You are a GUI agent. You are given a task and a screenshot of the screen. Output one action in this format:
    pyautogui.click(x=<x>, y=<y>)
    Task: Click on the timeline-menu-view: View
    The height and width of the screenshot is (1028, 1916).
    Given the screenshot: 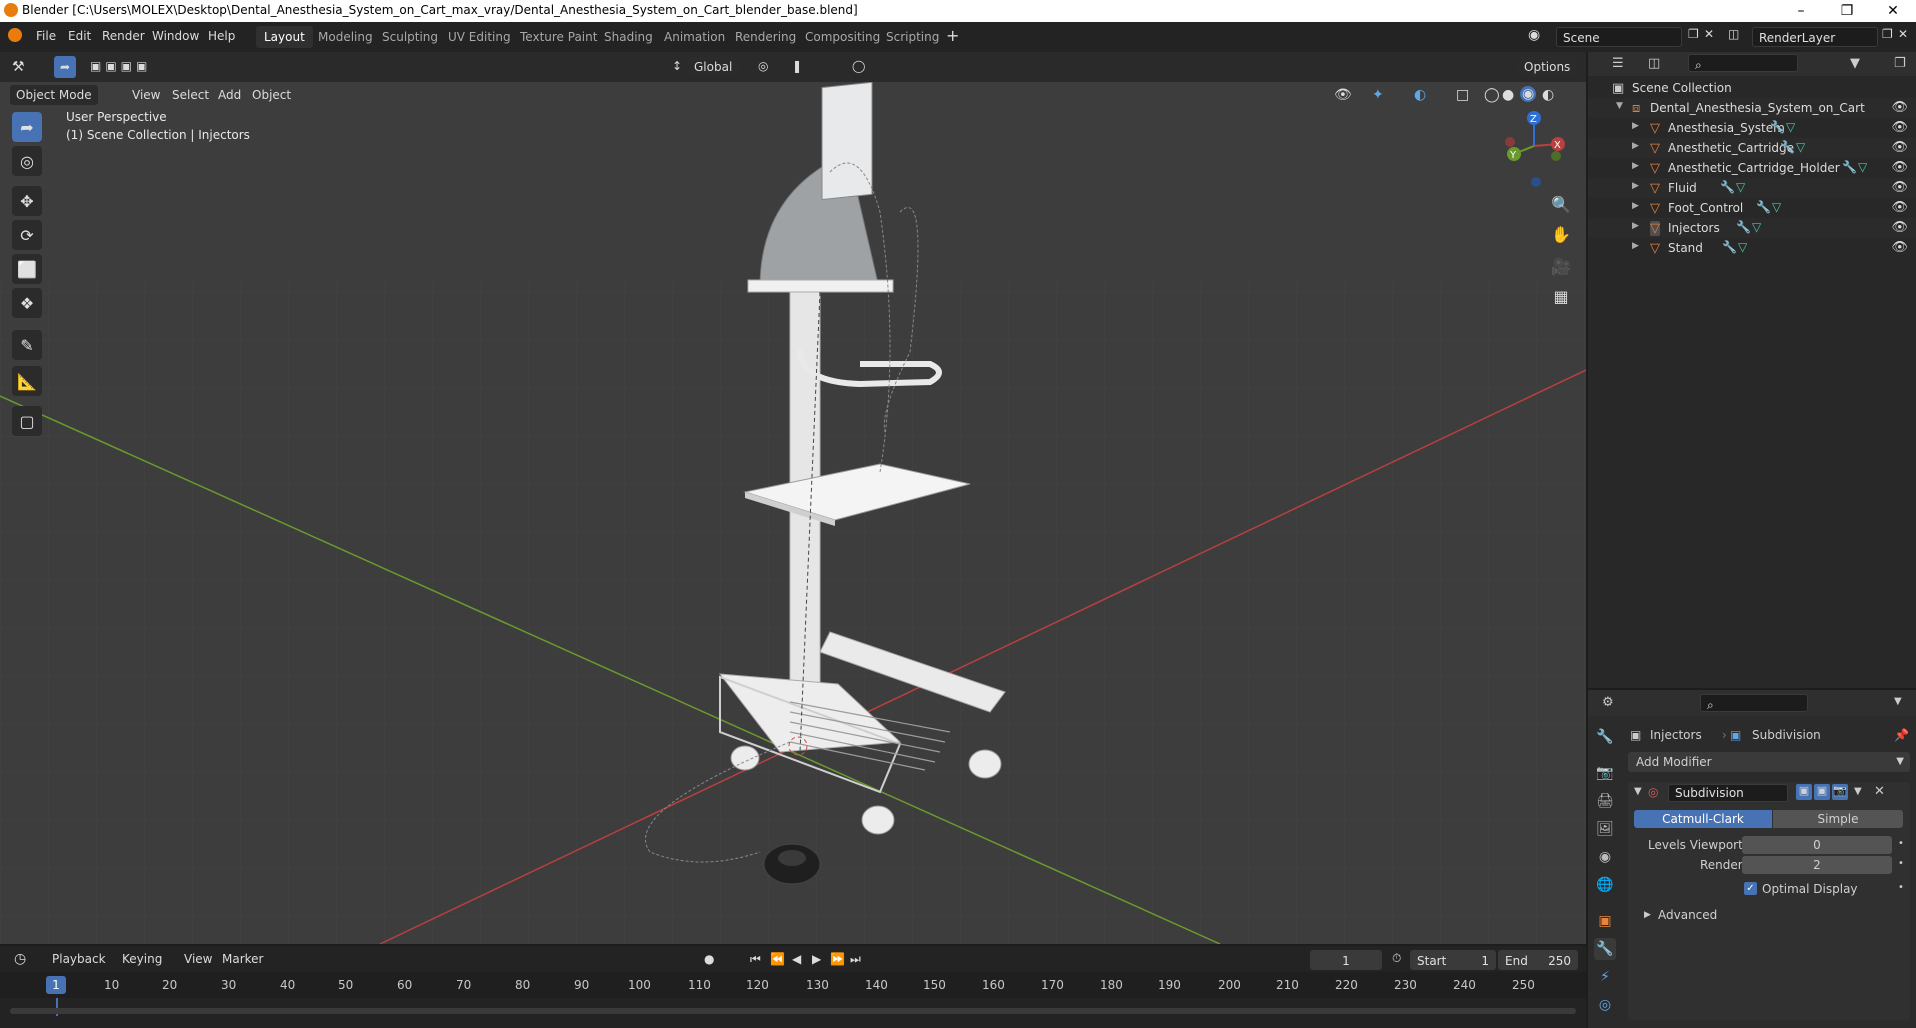 What is the action you would take?
    pyautogui.click(x=198, y=959)
    